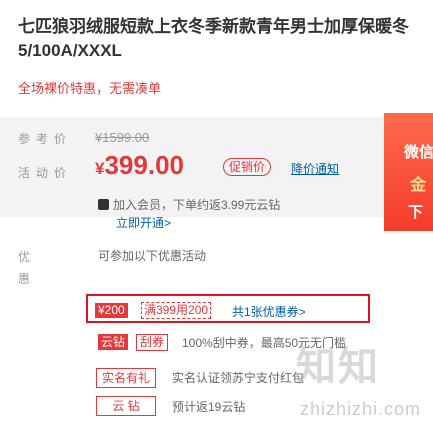  I want to click on side-promo-banner: 微信 金 下, so click(408, 172).